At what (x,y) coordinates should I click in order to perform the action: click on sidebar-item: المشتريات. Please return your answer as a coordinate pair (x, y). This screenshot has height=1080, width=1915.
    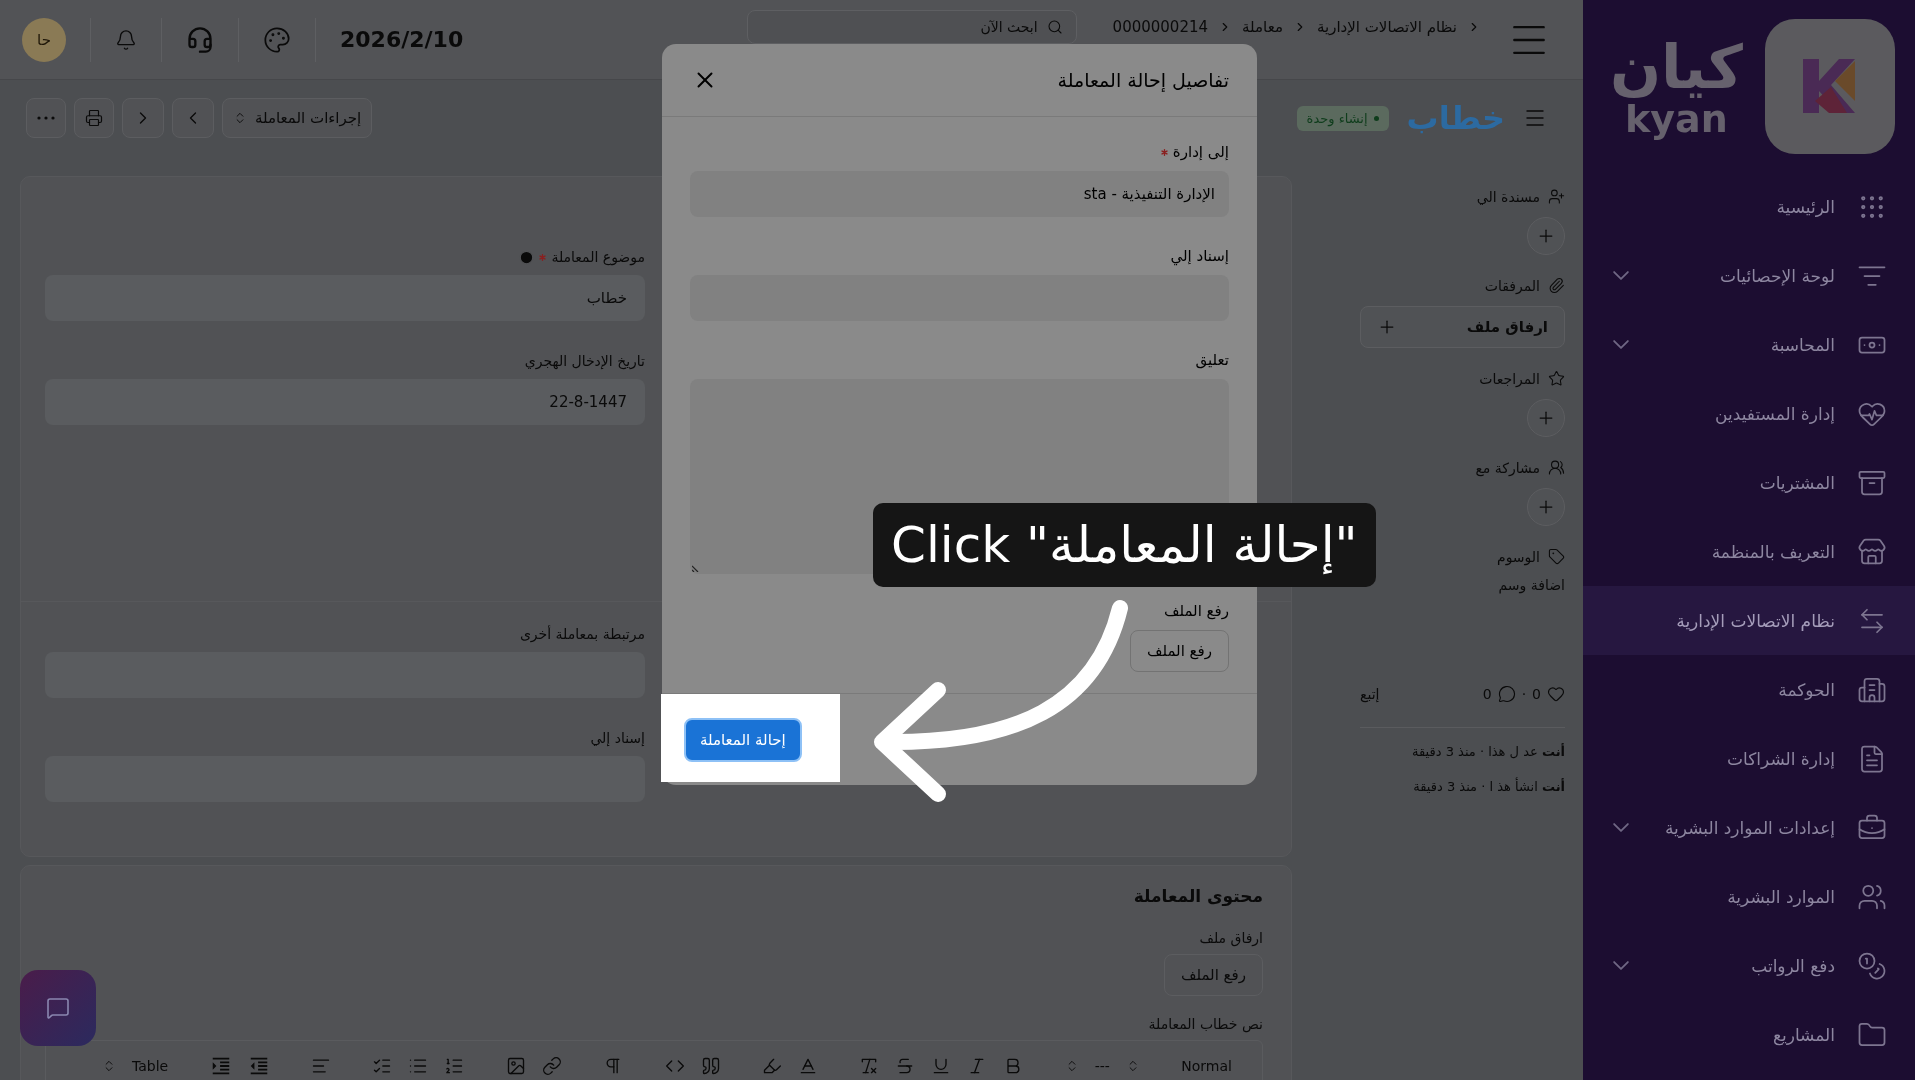
    Looking at the image, I should click on (1749, 482).